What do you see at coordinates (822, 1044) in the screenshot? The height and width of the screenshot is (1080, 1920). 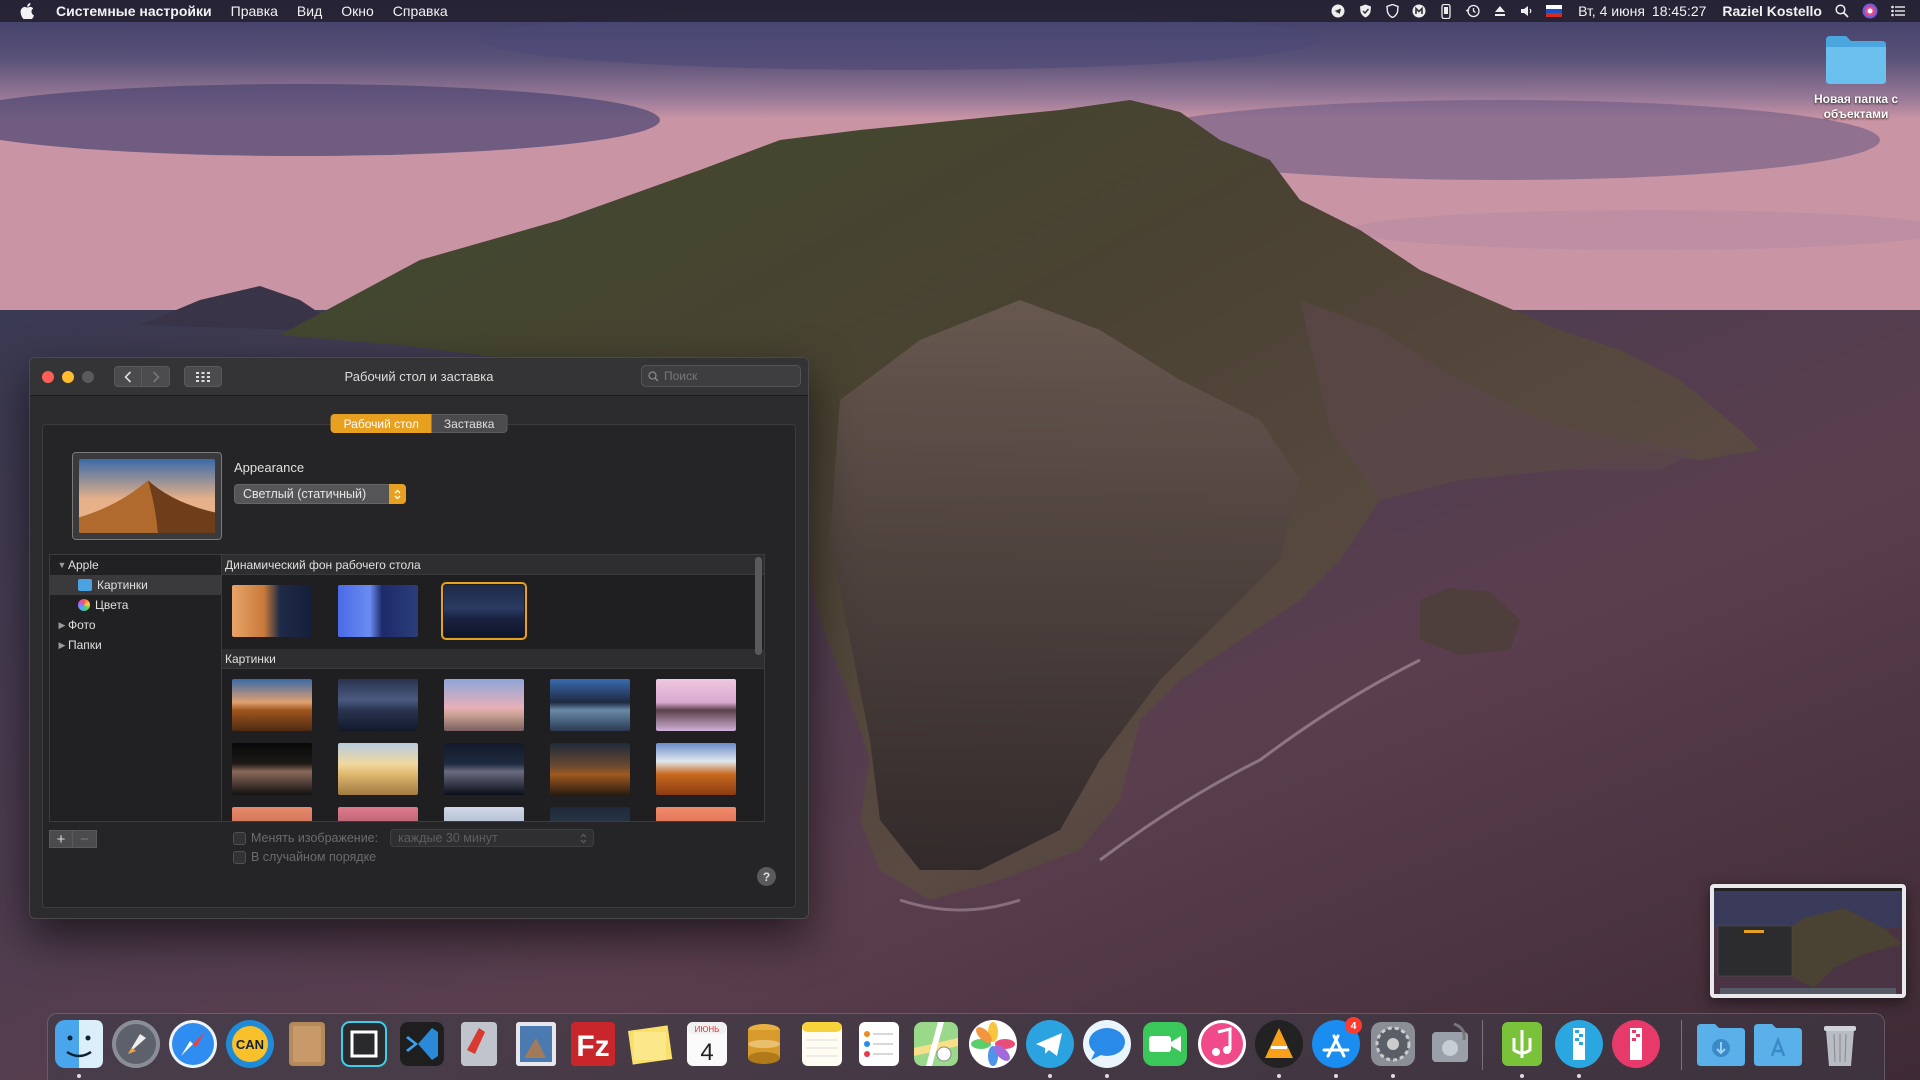 I see `notes-icon` at bounding box center [822, 1044].